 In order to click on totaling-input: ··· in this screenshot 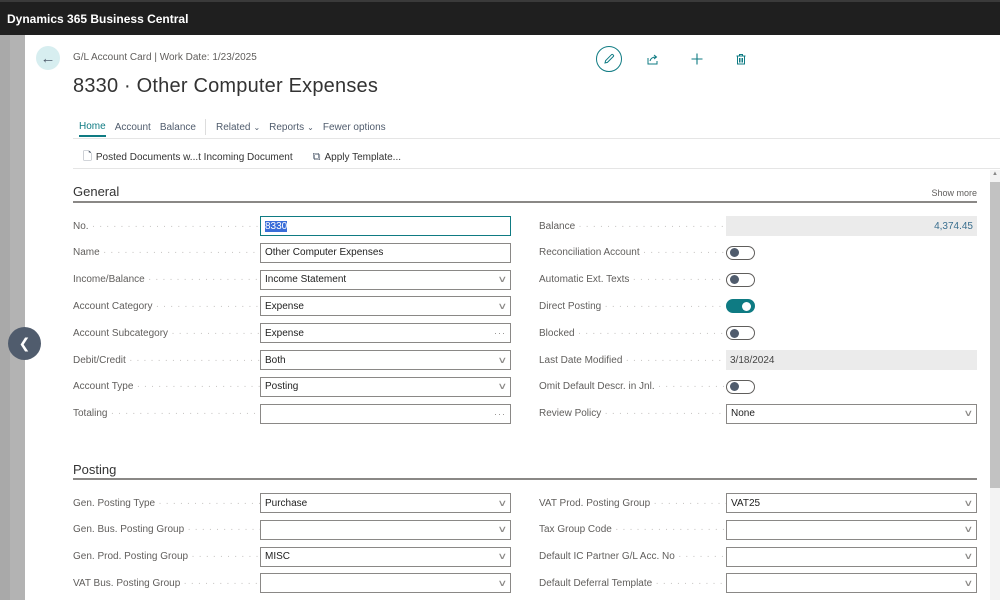, I will do `click(385, 413)`.